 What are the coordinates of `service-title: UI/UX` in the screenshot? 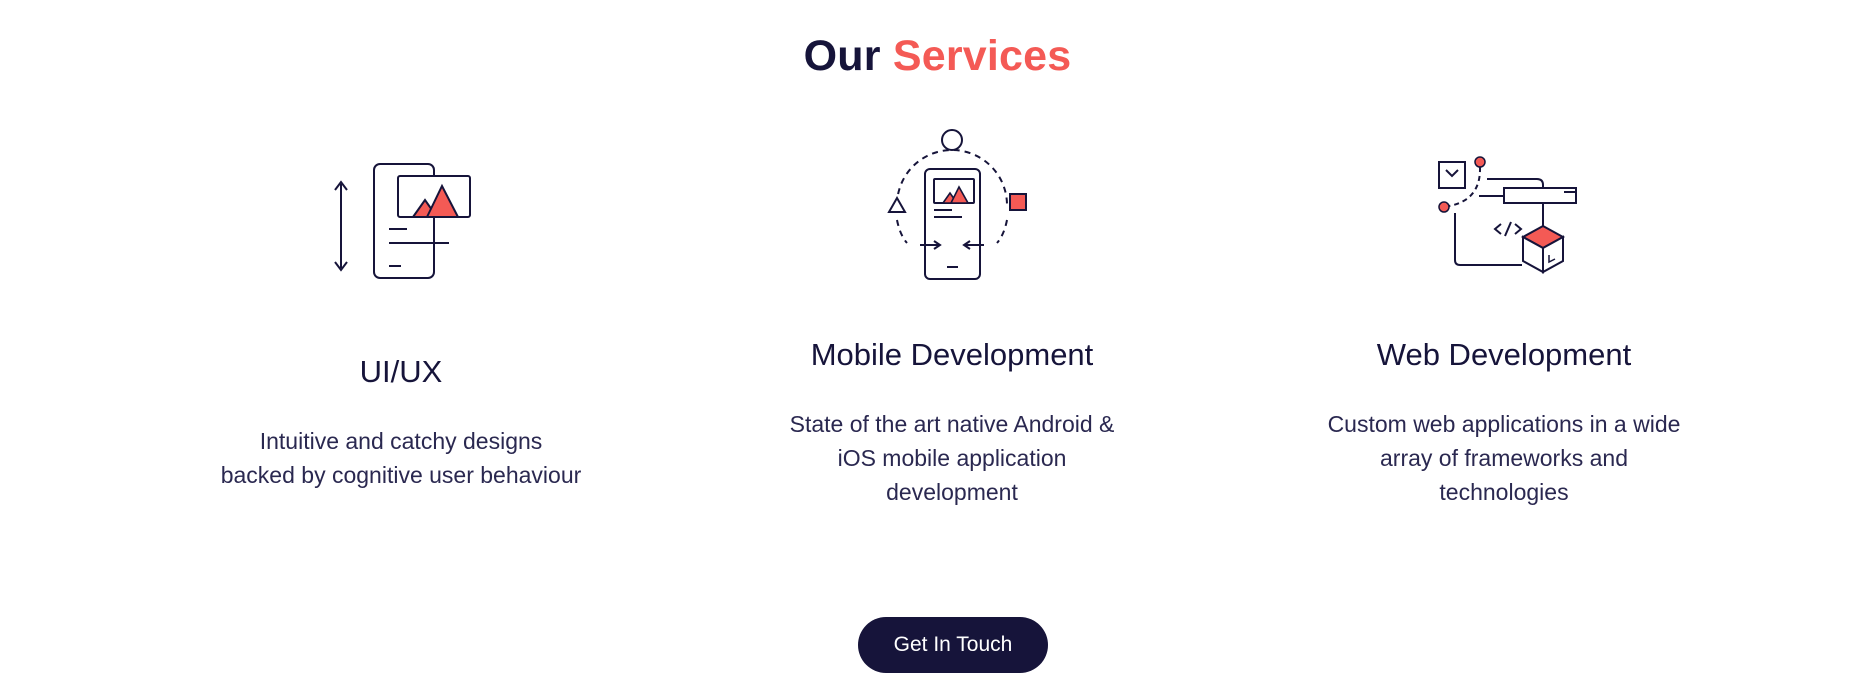 It's located at (401, 371).